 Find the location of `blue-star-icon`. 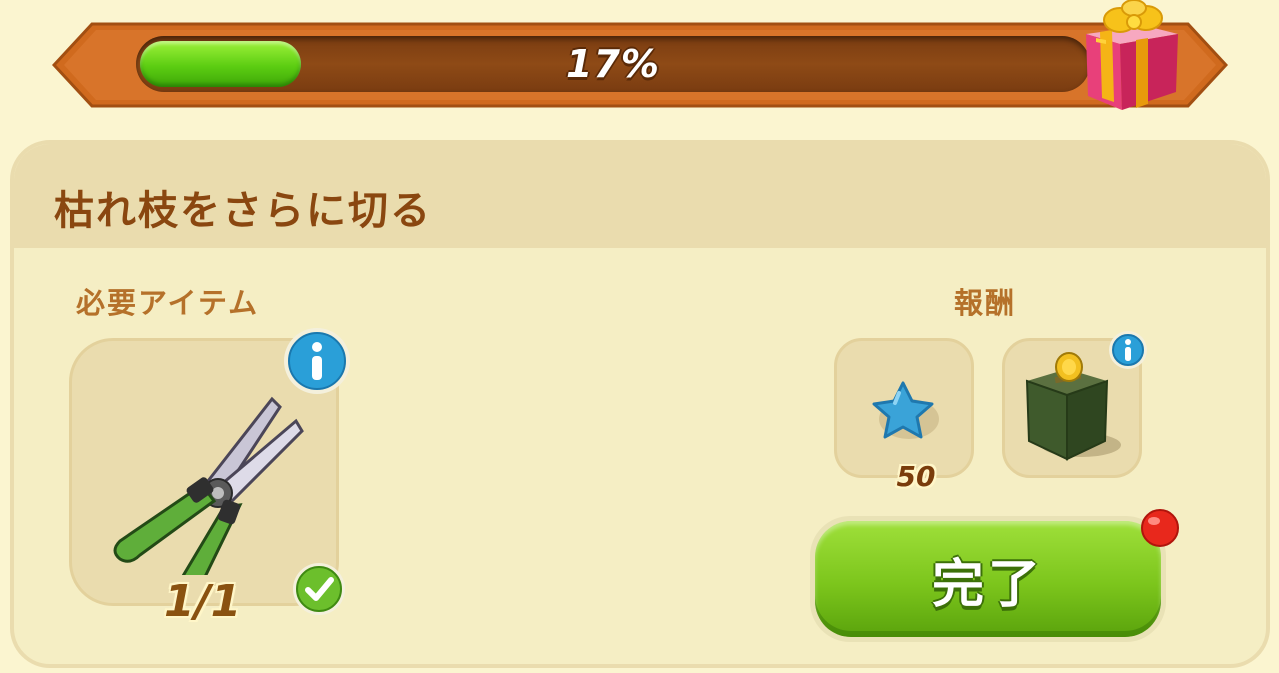

blue-star-icon is located at coordinates (905, 410).